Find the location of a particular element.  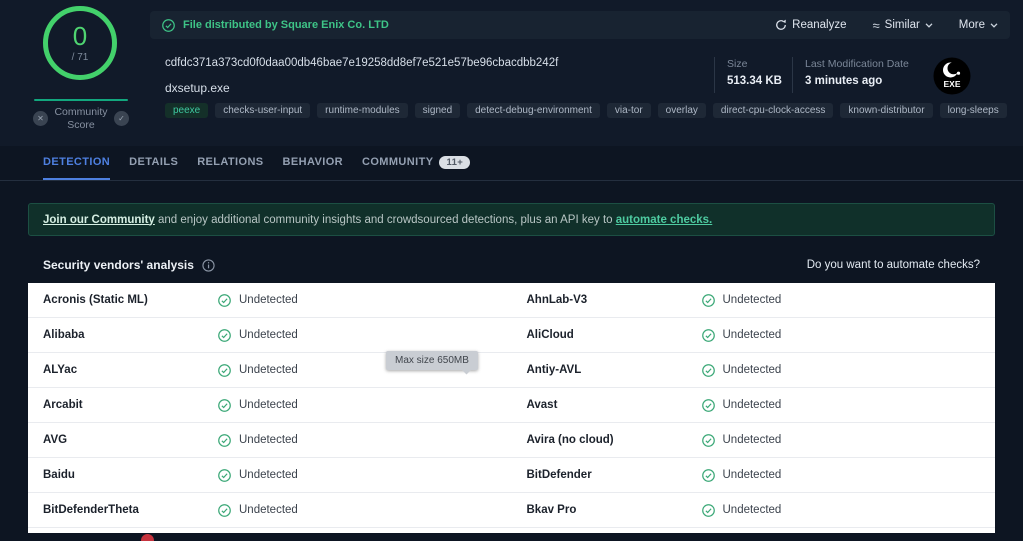

tab-behavior: BEHAVIOR is located at coordinates (313, 163).